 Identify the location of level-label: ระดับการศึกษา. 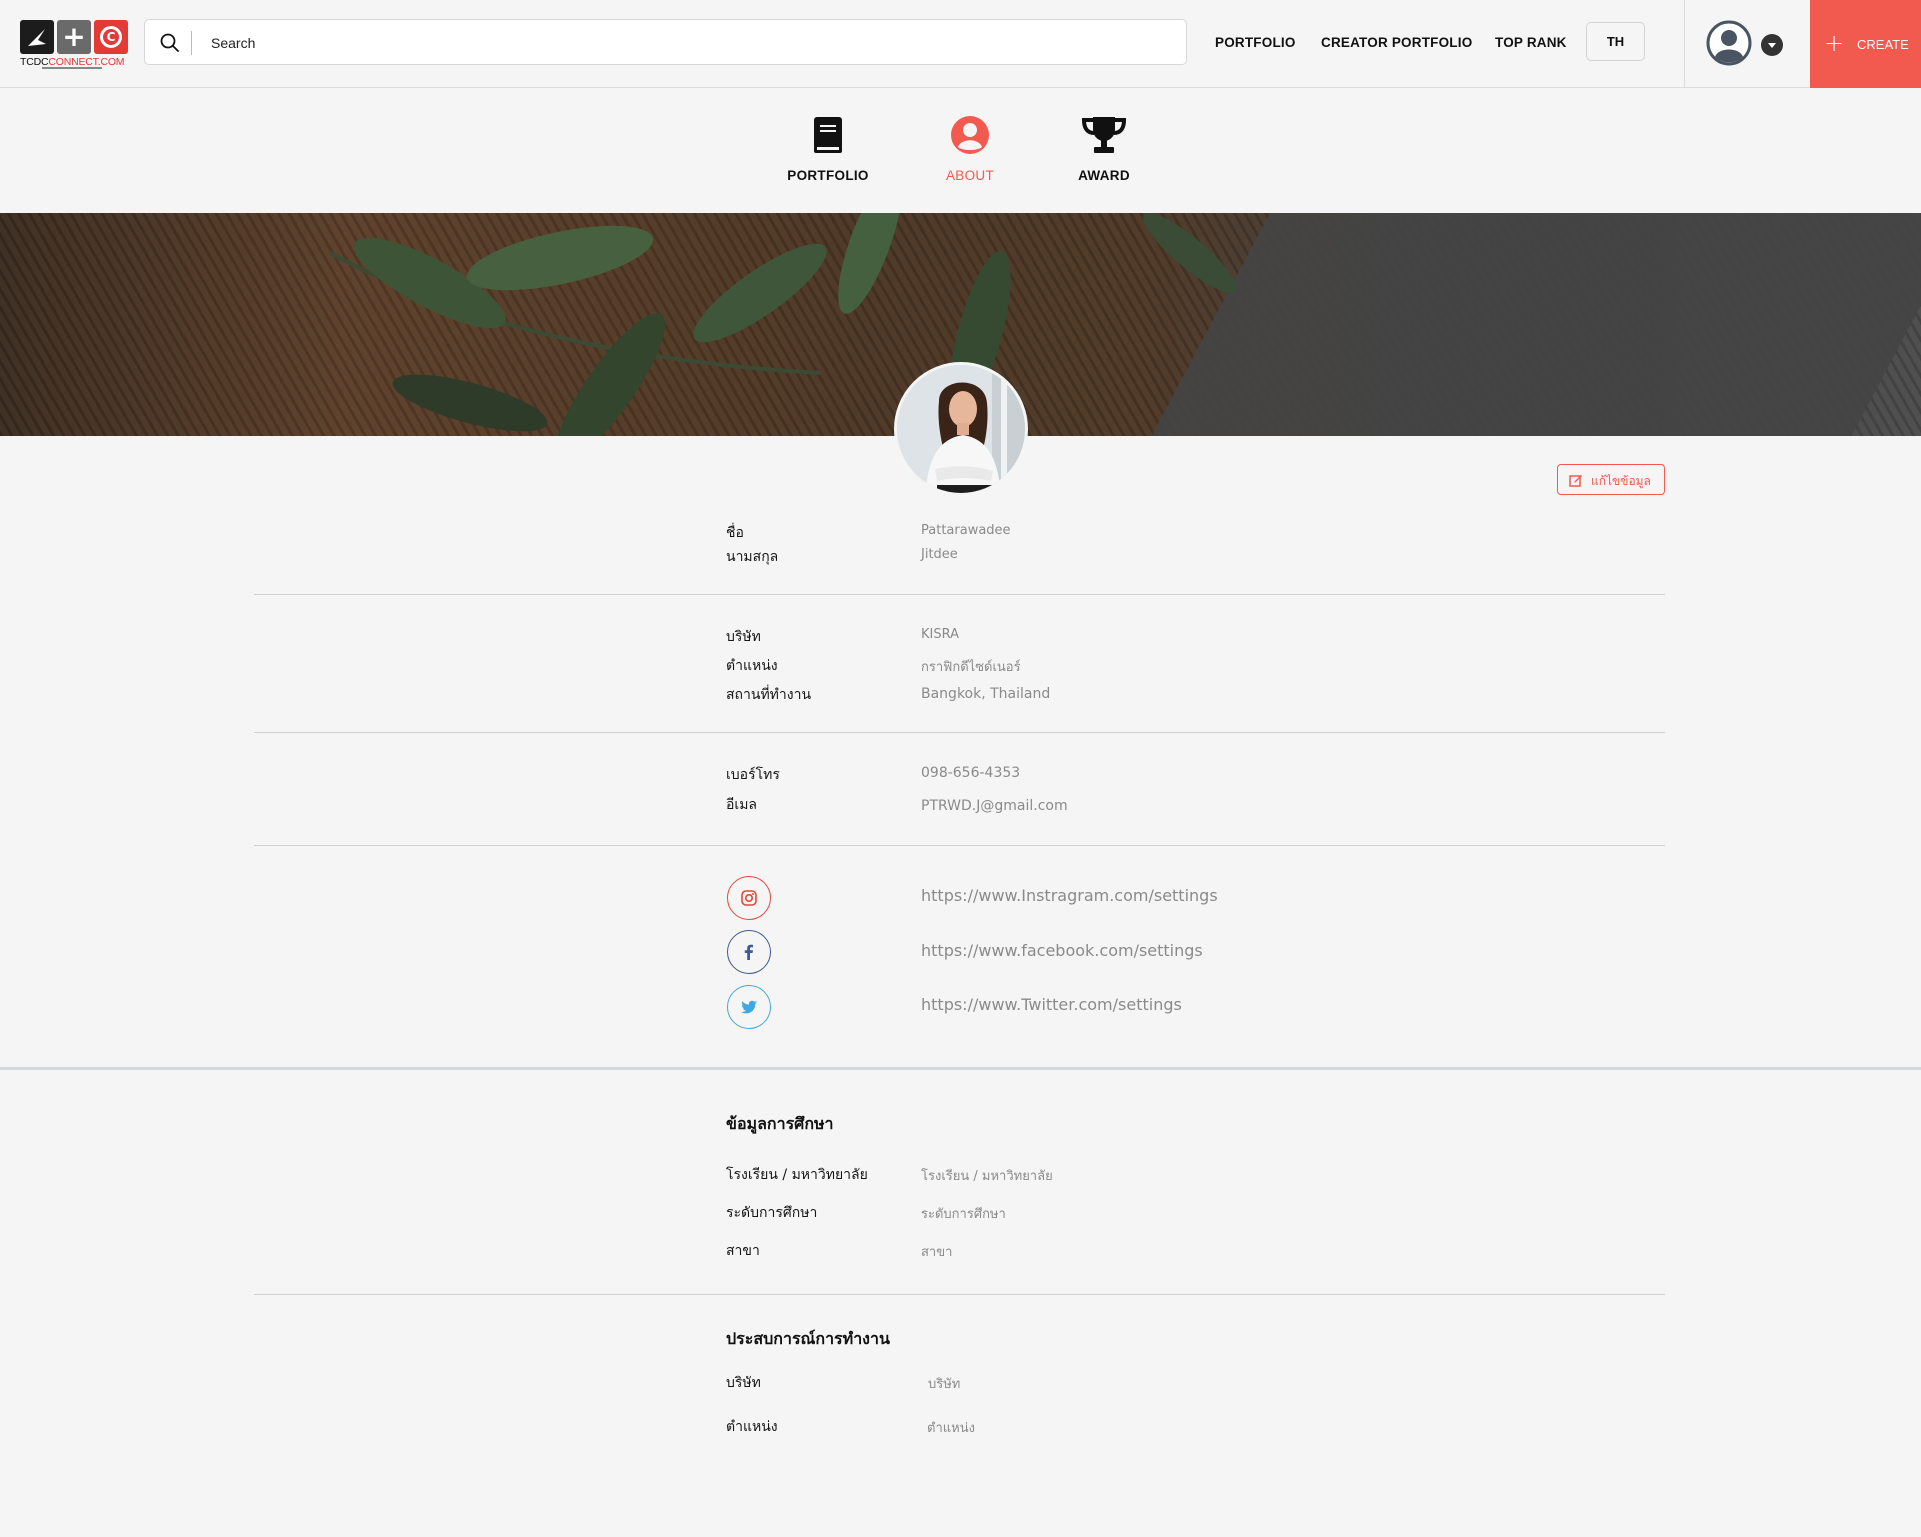
(772, 1213).